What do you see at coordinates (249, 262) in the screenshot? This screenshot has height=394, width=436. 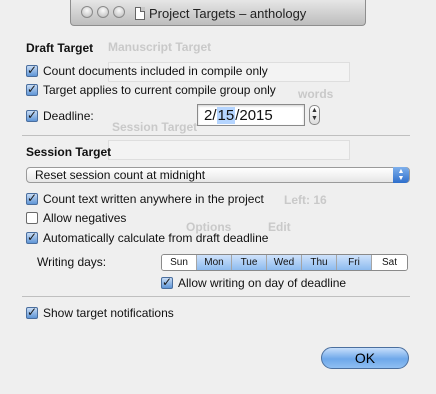 I see `day-tue: Tue` at bounding box center [249, 262].